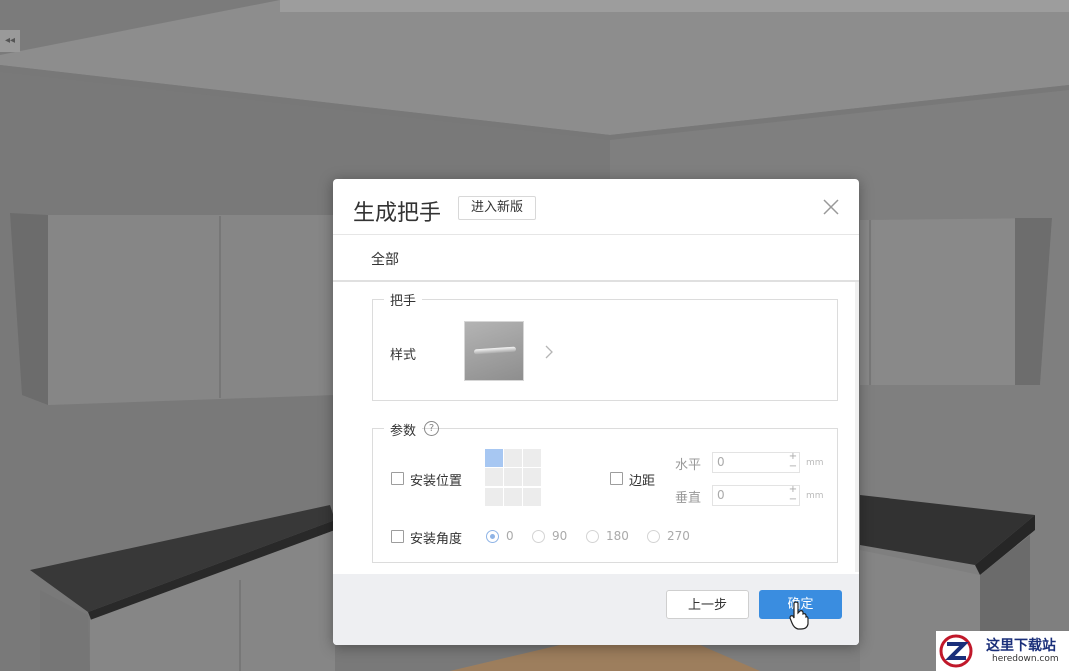 Image resolution: width=1069 pixels, height=671 pixels. I want to click on style-label: 样式, so click(403, 355).